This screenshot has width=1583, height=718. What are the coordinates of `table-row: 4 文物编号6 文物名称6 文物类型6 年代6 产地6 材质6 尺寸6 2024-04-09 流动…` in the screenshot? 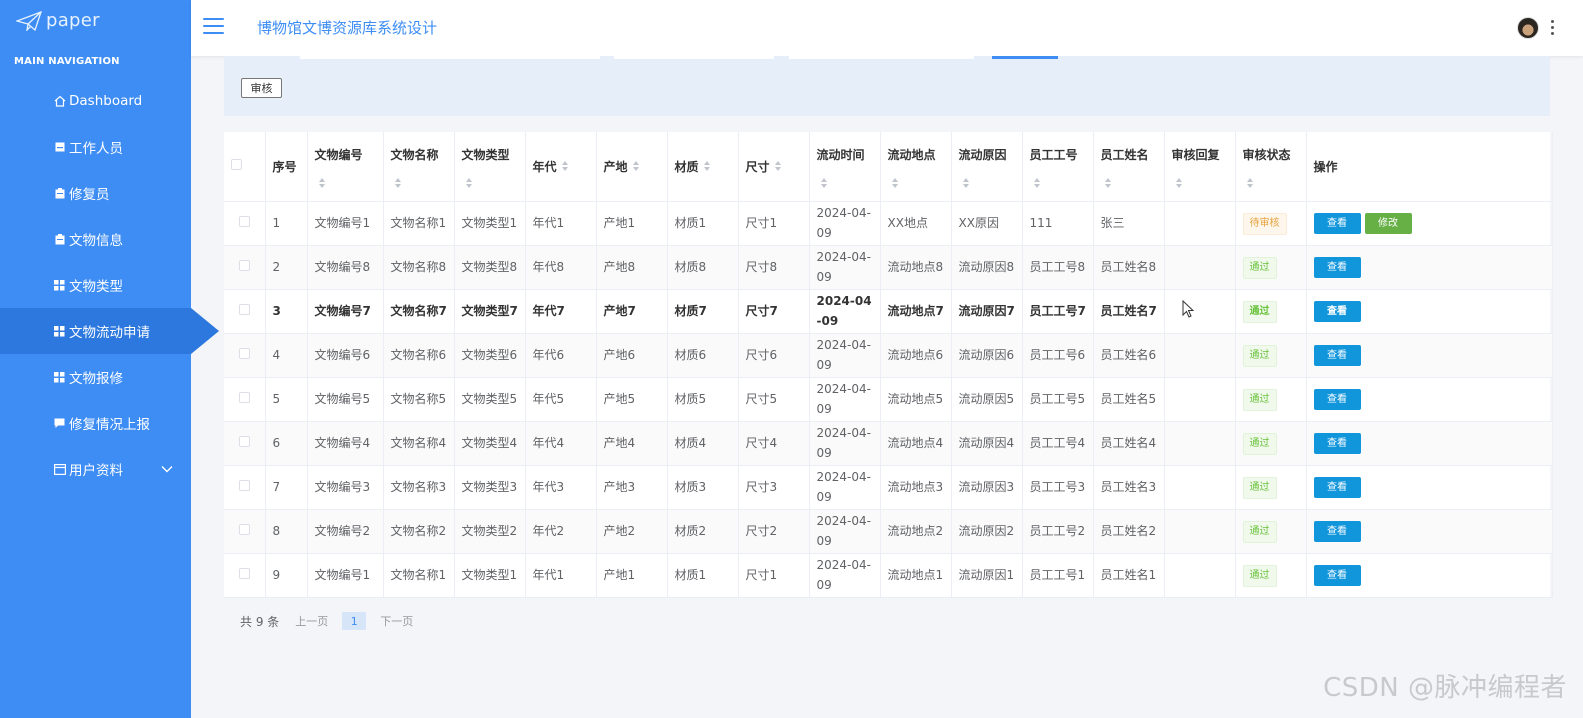 It's located at (888, 355).